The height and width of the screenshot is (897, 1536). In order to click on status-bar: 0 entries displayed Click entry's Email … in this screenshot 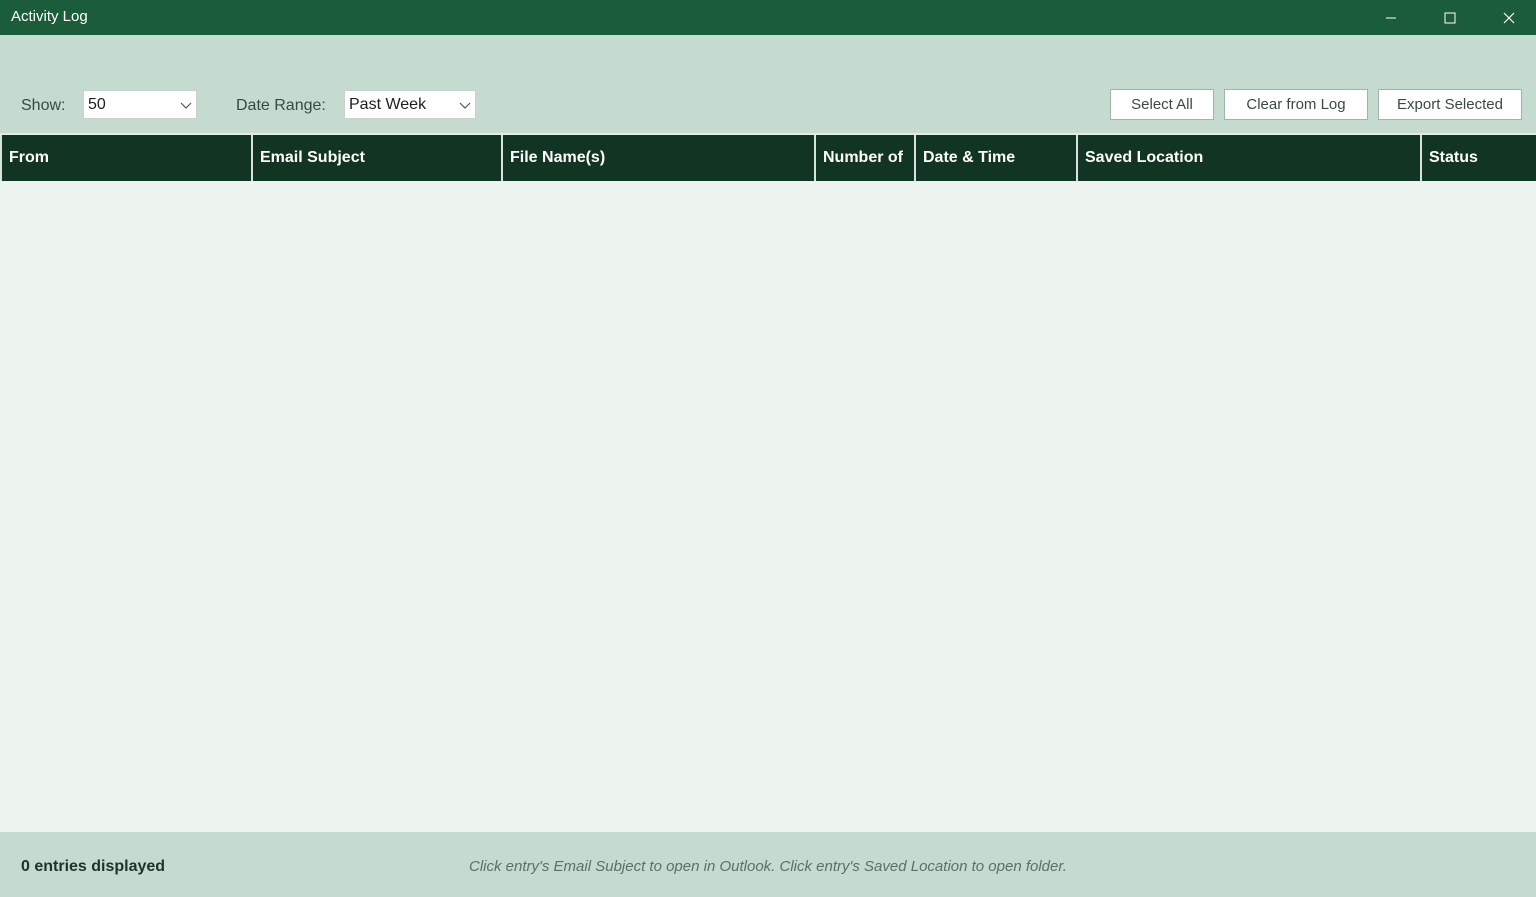, I will do `click(768, 864)`.